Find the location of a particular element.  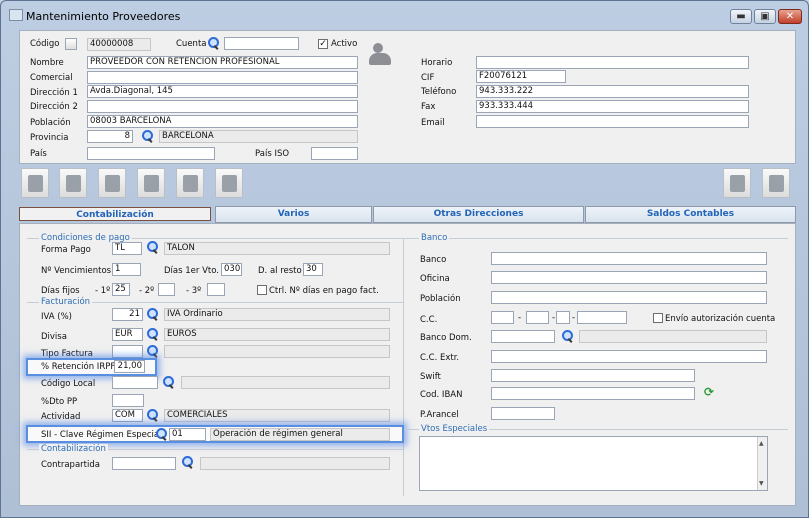

toolbar-edit-icon is located at coordinates (190, 183).